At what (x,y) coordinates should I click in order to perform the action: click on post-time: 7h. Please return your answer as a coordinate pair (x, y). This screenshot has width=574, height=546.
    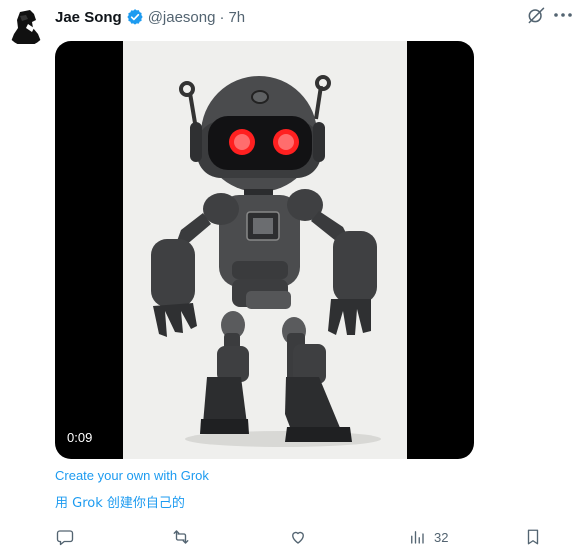
    Looking at the image, I should click on (236, 17).